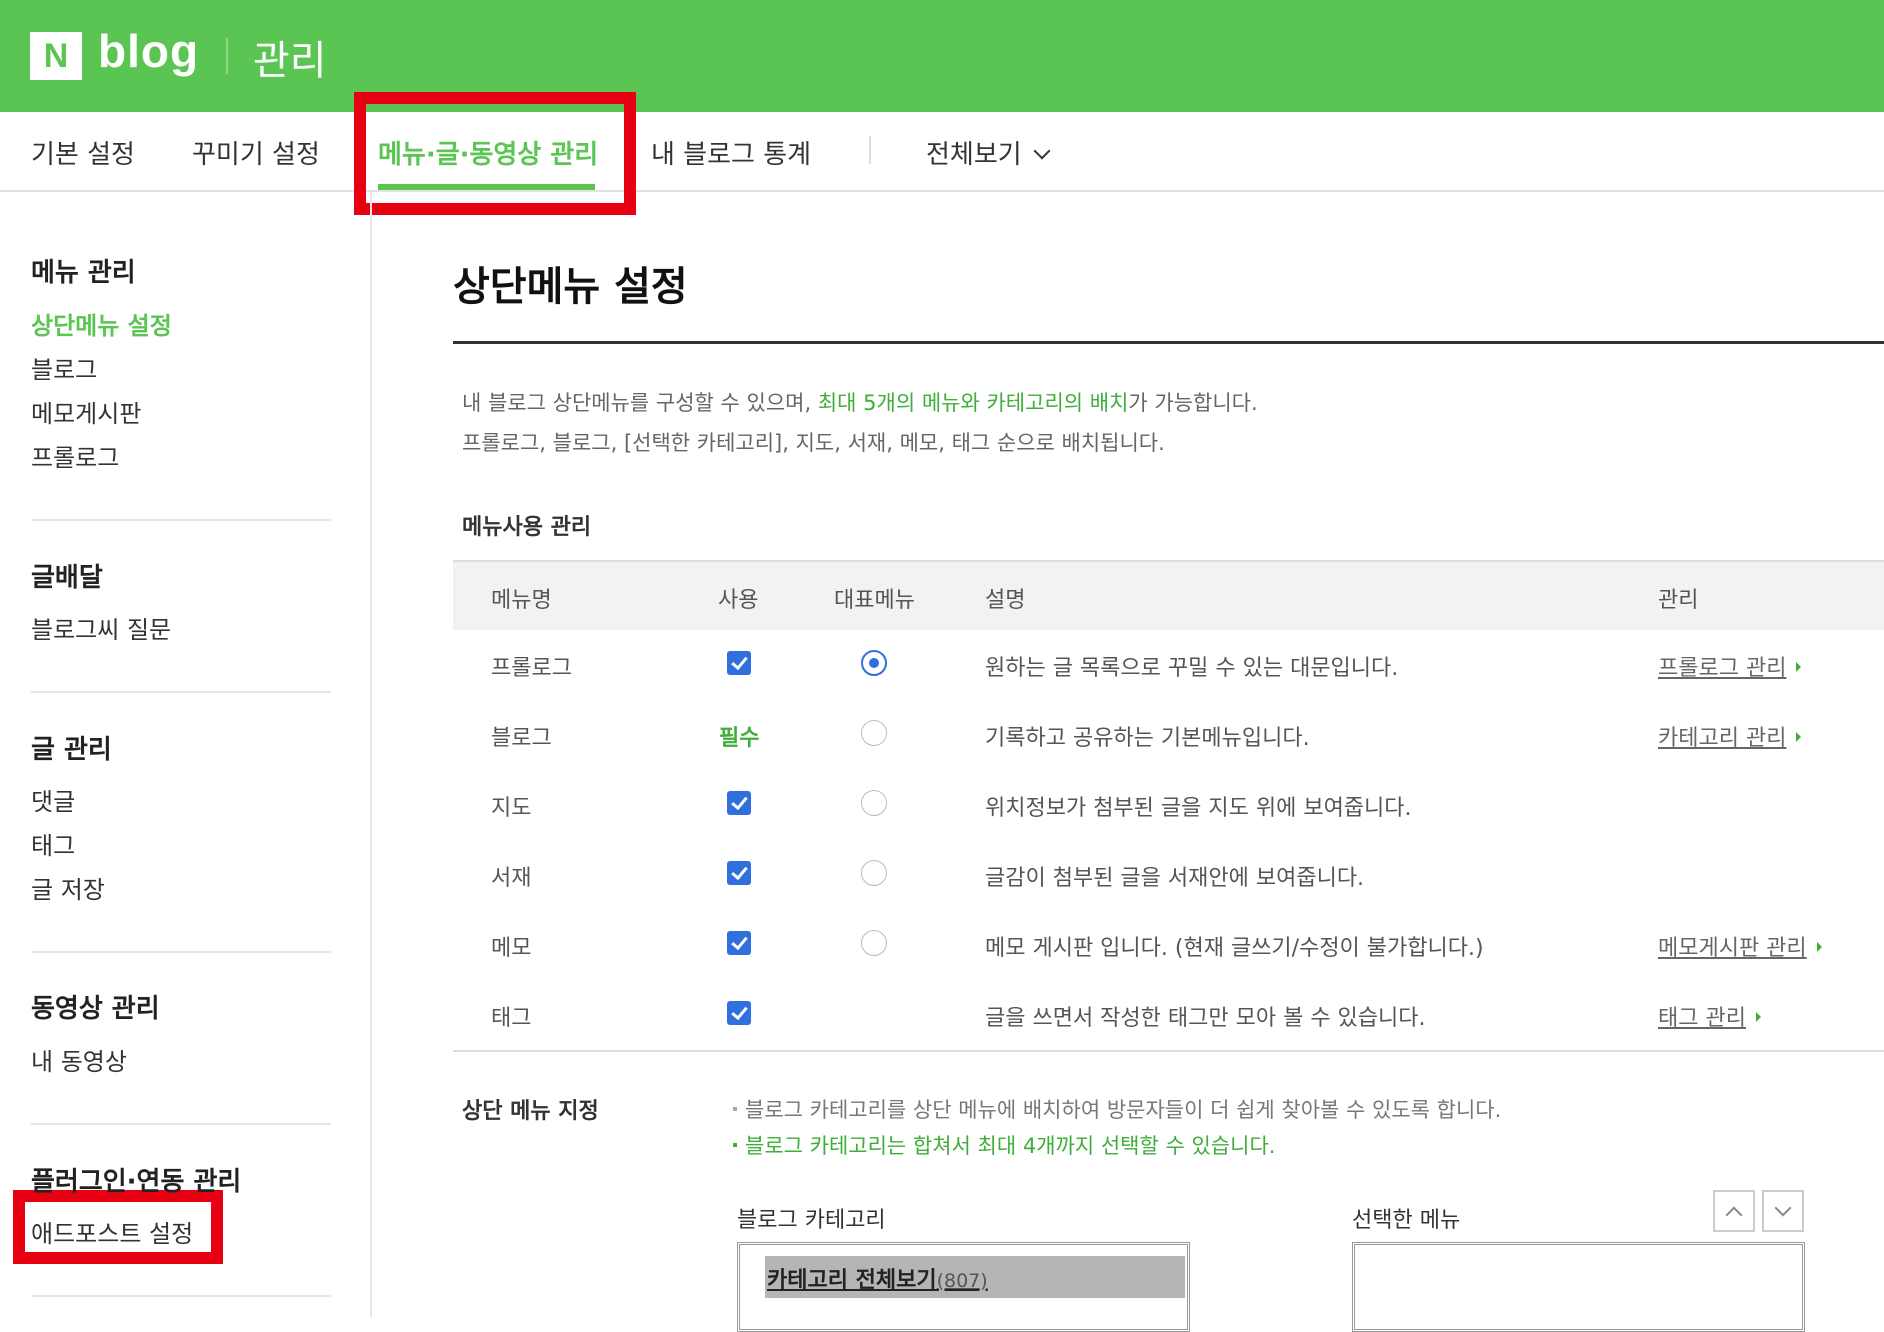 The image size is (1884, 1332). I want to click on row-description: 글을 쓰면서 작성한 태그만 모아 볼 수 있습니다., so click(1205, 1018).